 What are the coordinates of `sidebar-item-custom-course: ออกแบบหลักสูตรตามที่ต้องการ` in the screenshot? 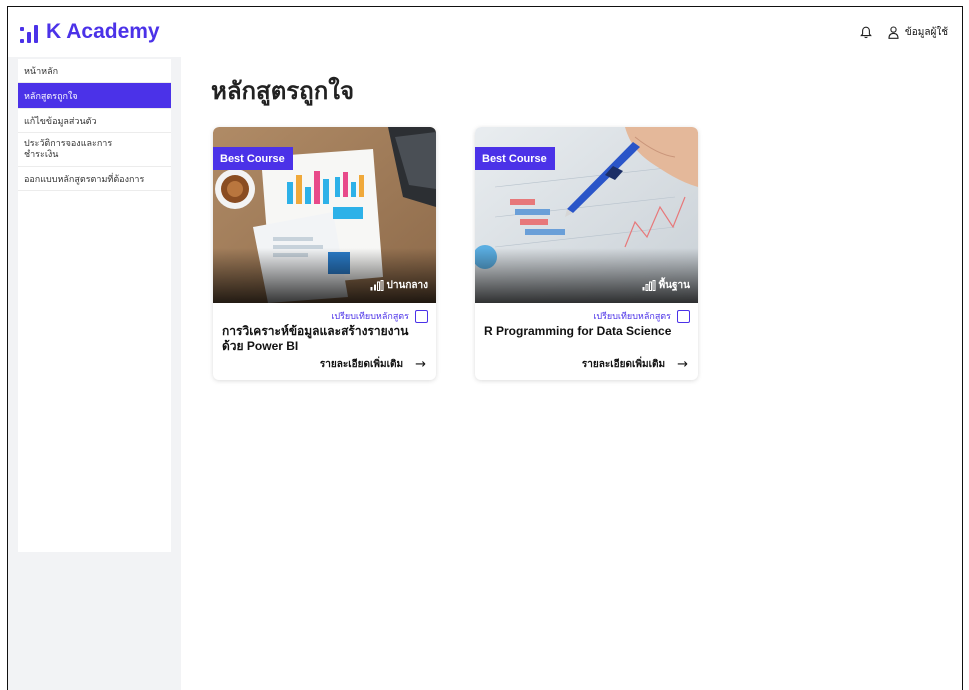 It's located at (94, 179).